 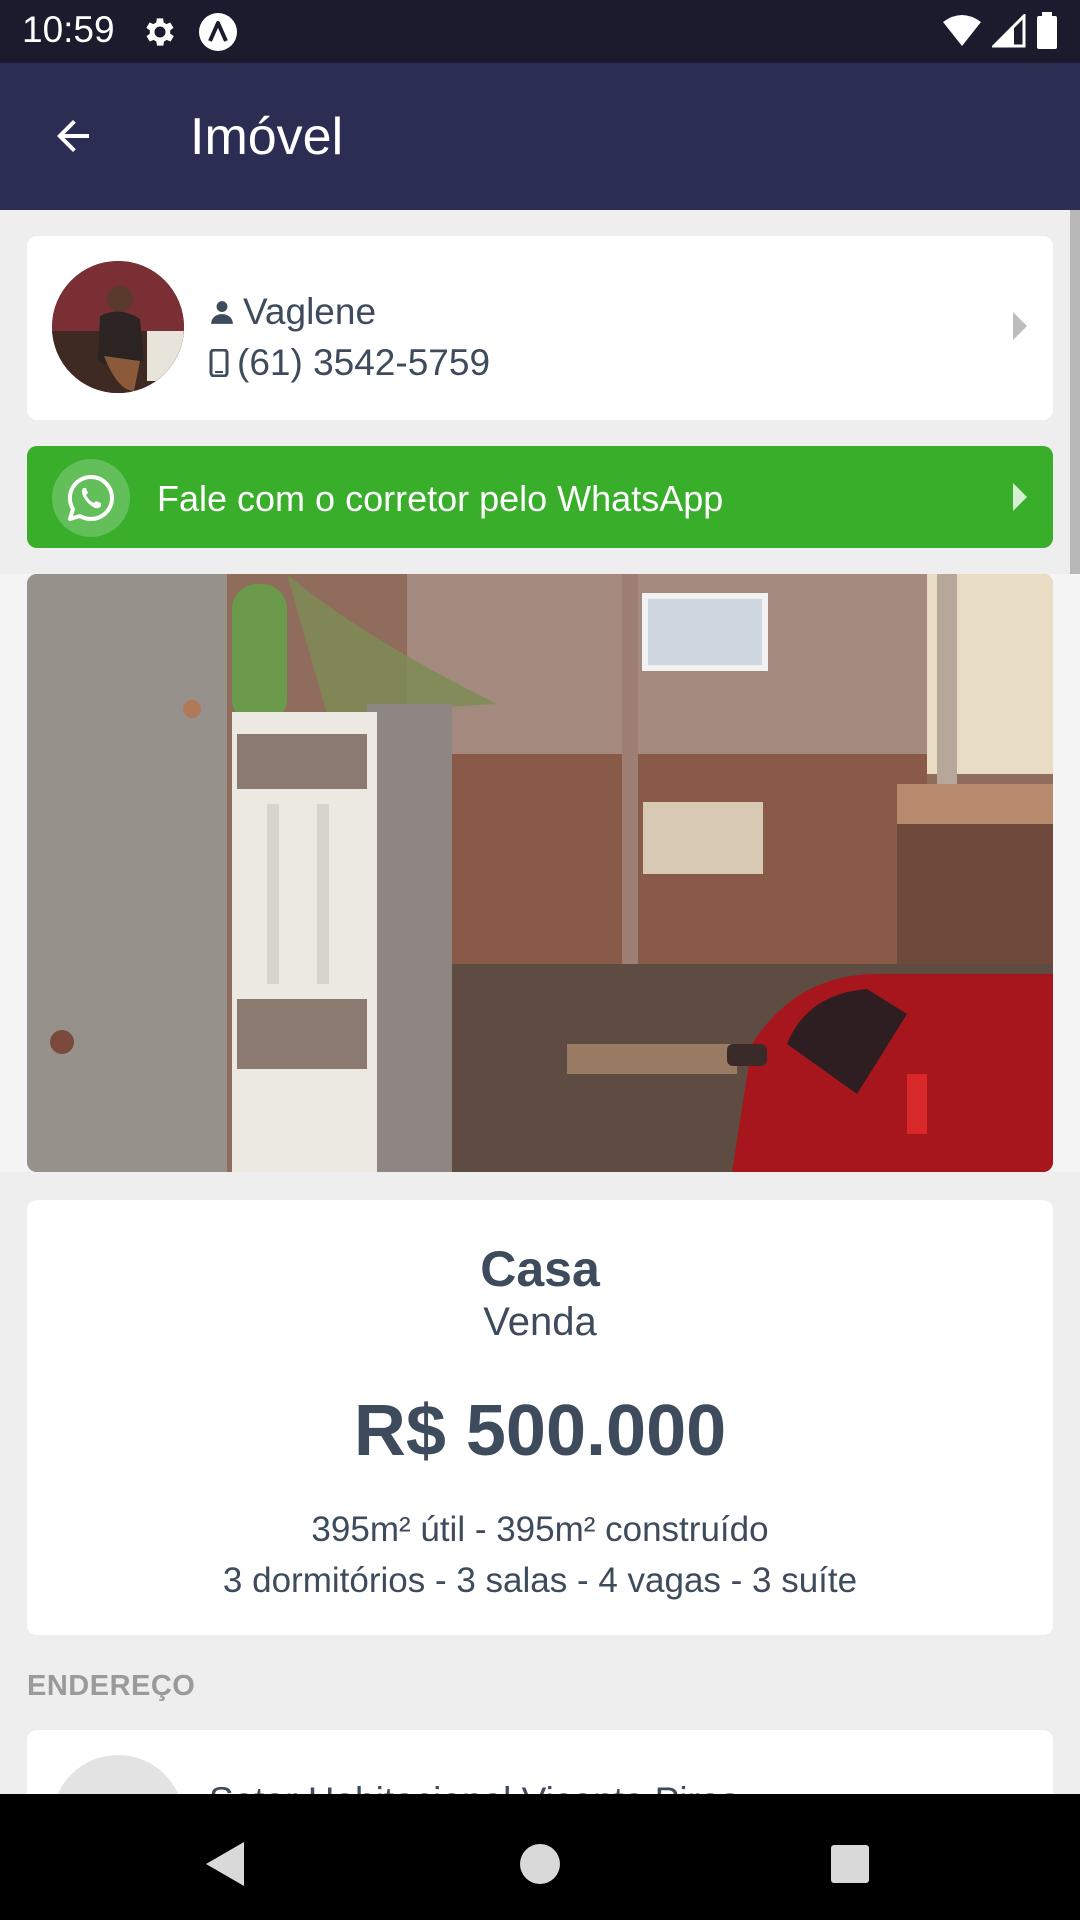 I want to click on property-price: R$ 500.000, so click(x=540, y=1431).